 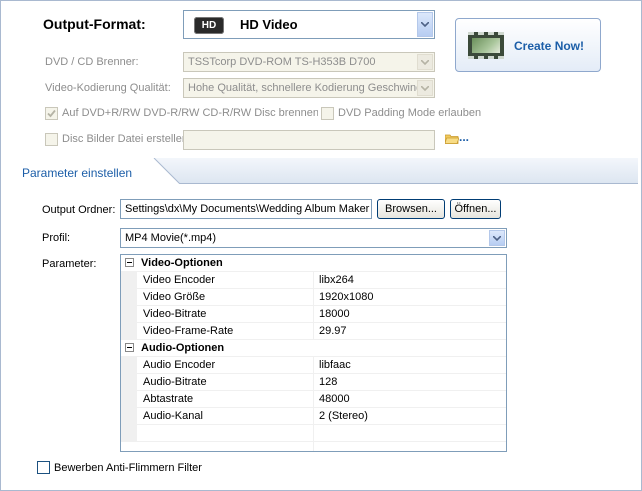 What do you see at coordinates (334, 399) in the screenshot?
I see `property-value: 48000` at bounding box center [334, 399].